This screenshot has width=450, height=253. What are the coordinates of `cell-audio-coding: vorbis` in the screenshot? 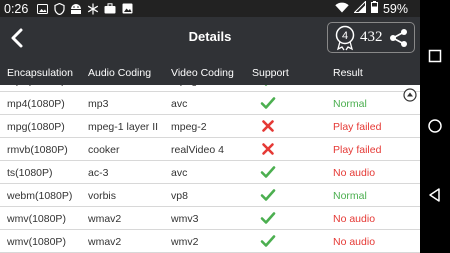 It's located at (102, 196).